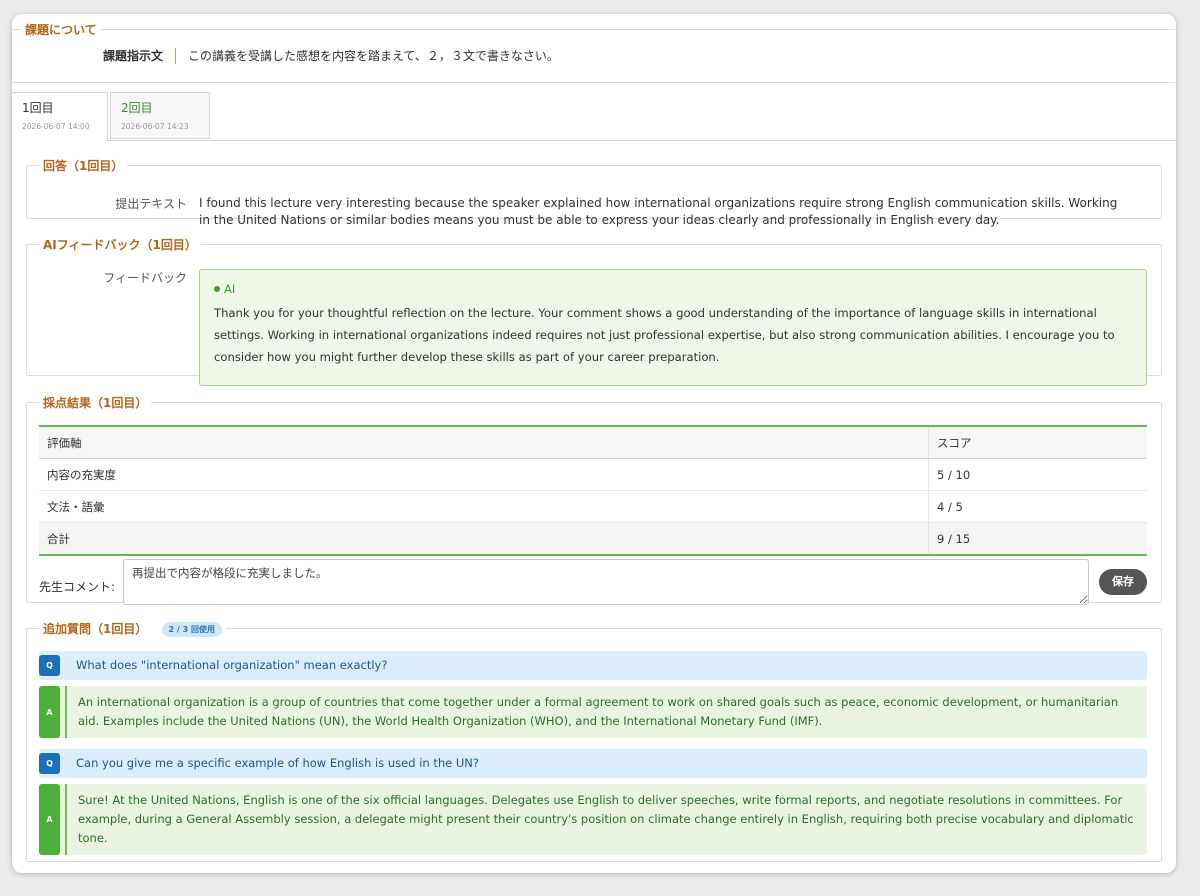  What do you see at coordinates (95, 403) in the screenshot?
I see `score-section-title: 採点結果（1回目）` at bounding box center [95, 403].